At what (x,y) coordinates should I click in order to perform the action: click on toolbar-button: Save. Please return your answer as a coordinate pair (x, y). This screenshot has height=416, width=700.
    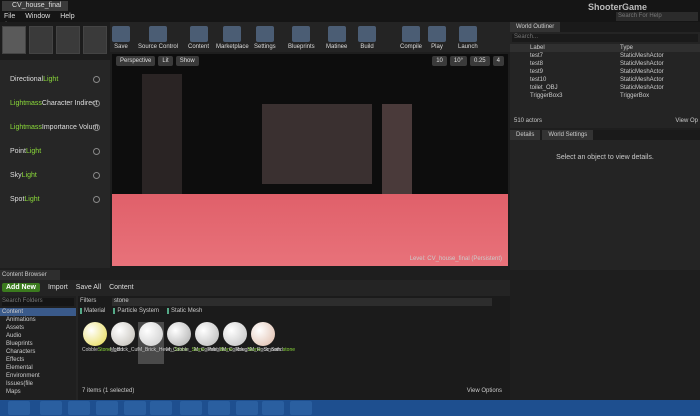
    Looking at the image, I should click on (121, 37).